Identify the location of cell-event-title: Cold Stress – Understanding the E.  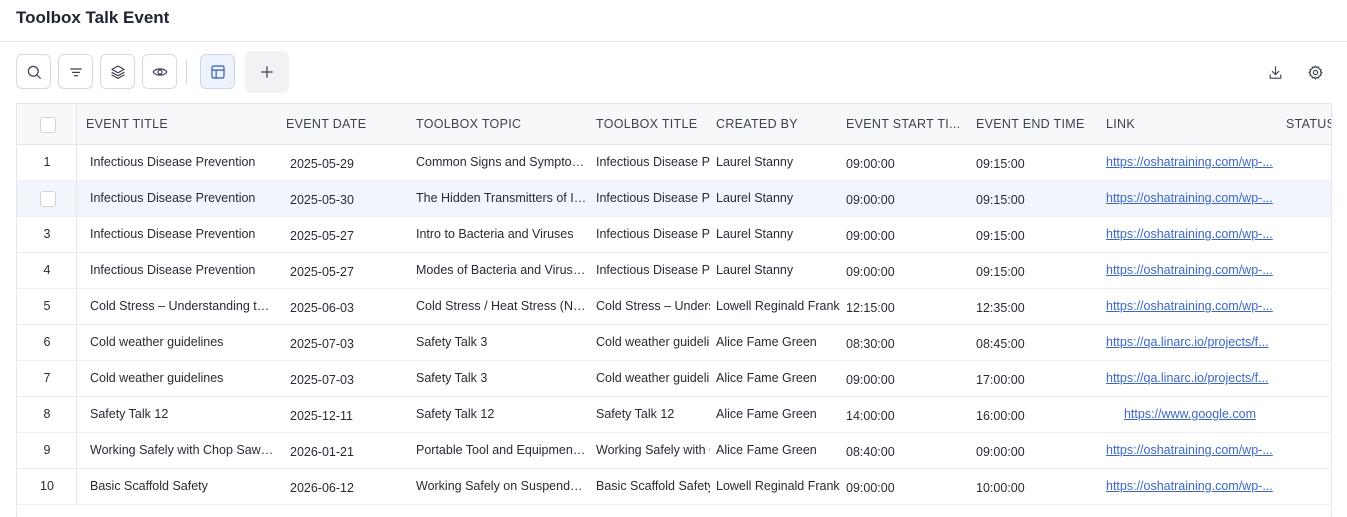
(182, 306).